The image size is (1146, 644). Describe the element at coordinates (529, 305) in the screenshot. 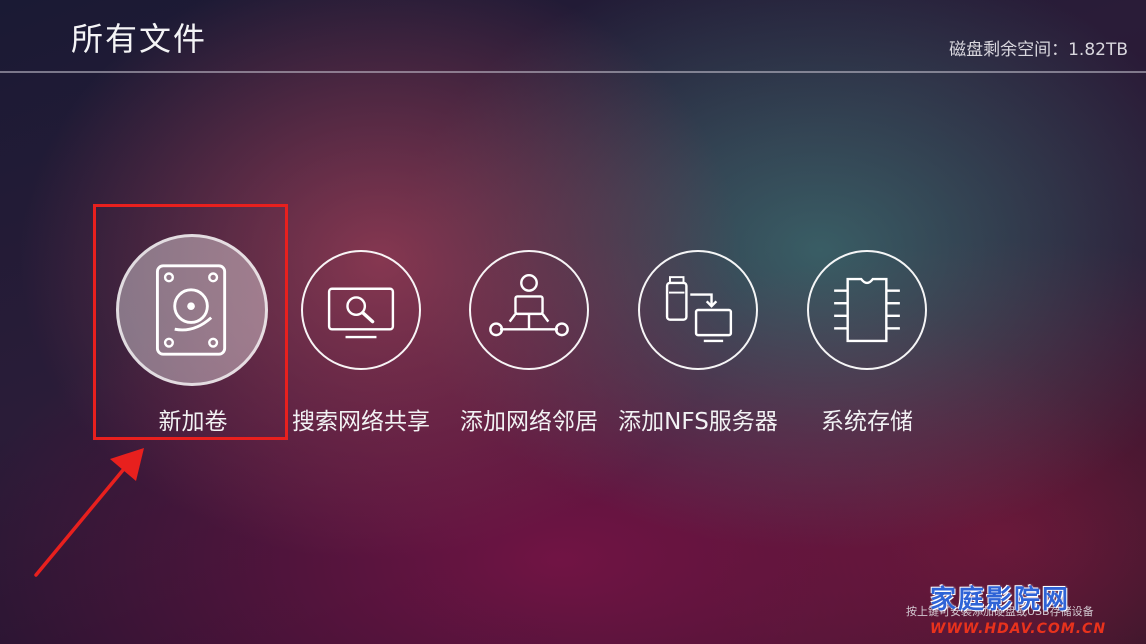

I see `network-user-icon` at that location.